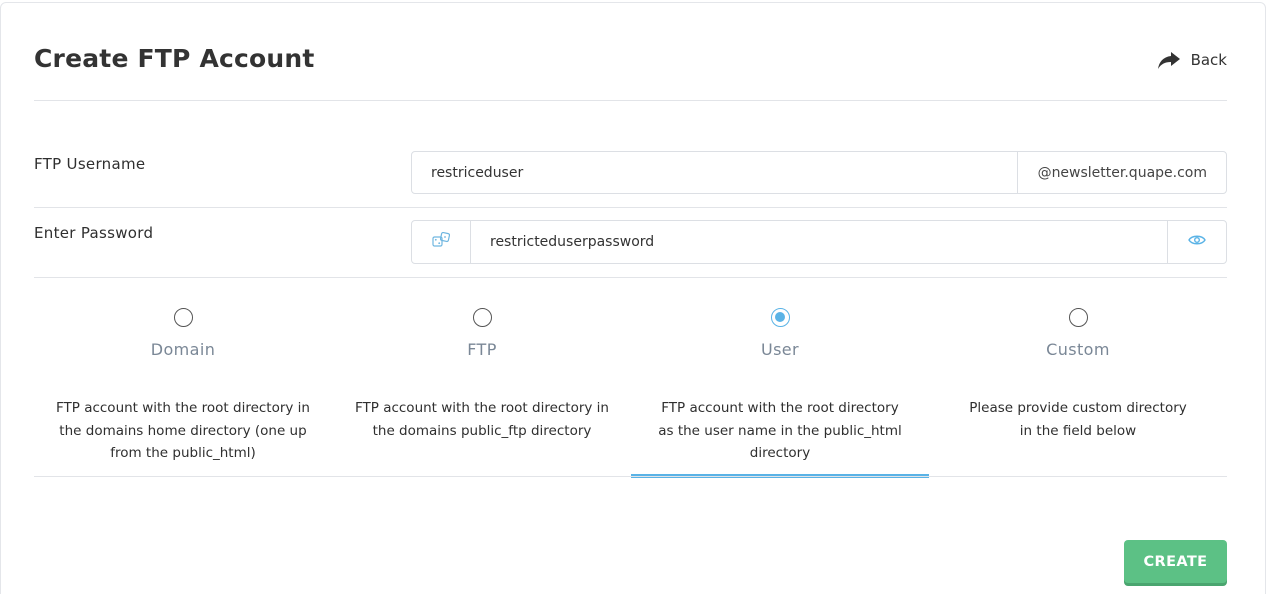 This screenshot has width=1268, height=594. I want to click on back-link: Back, so click(1192, 60).